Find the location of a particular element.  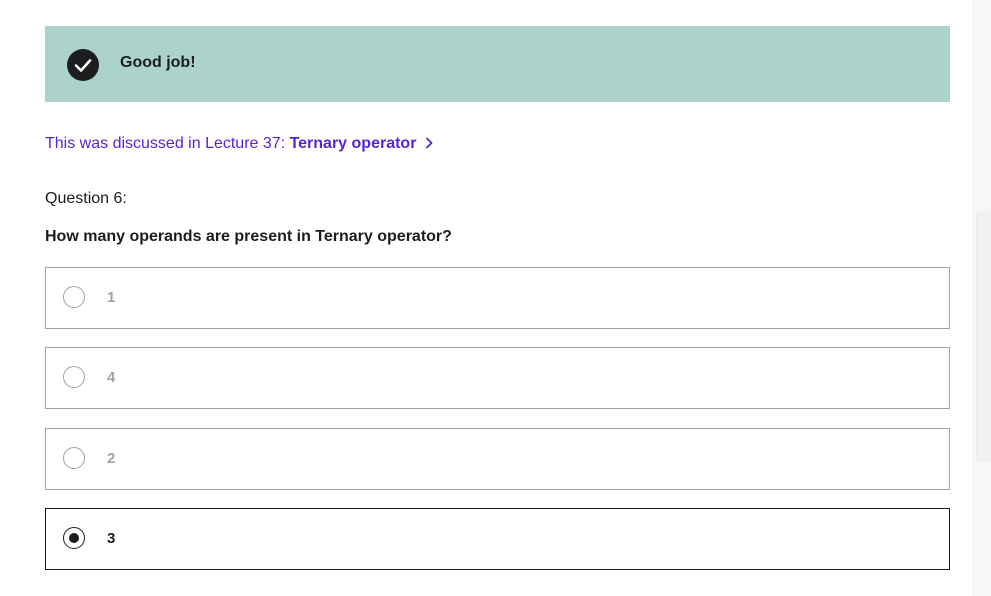

lecture-link-title: Ternary operator is located at coordinates (353, 143).